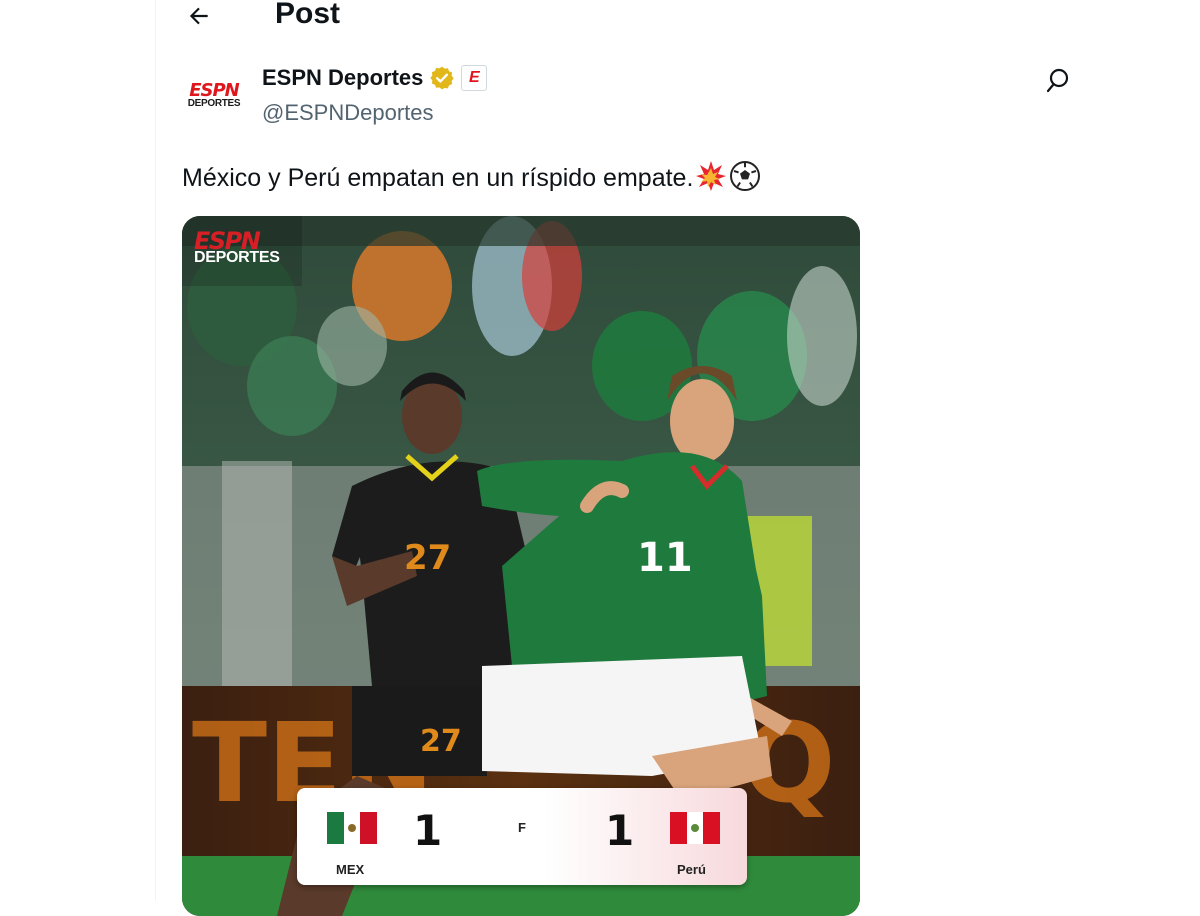  I want to click on scoreboard: 1 F 1 MEX Perú, so click(522, 836).